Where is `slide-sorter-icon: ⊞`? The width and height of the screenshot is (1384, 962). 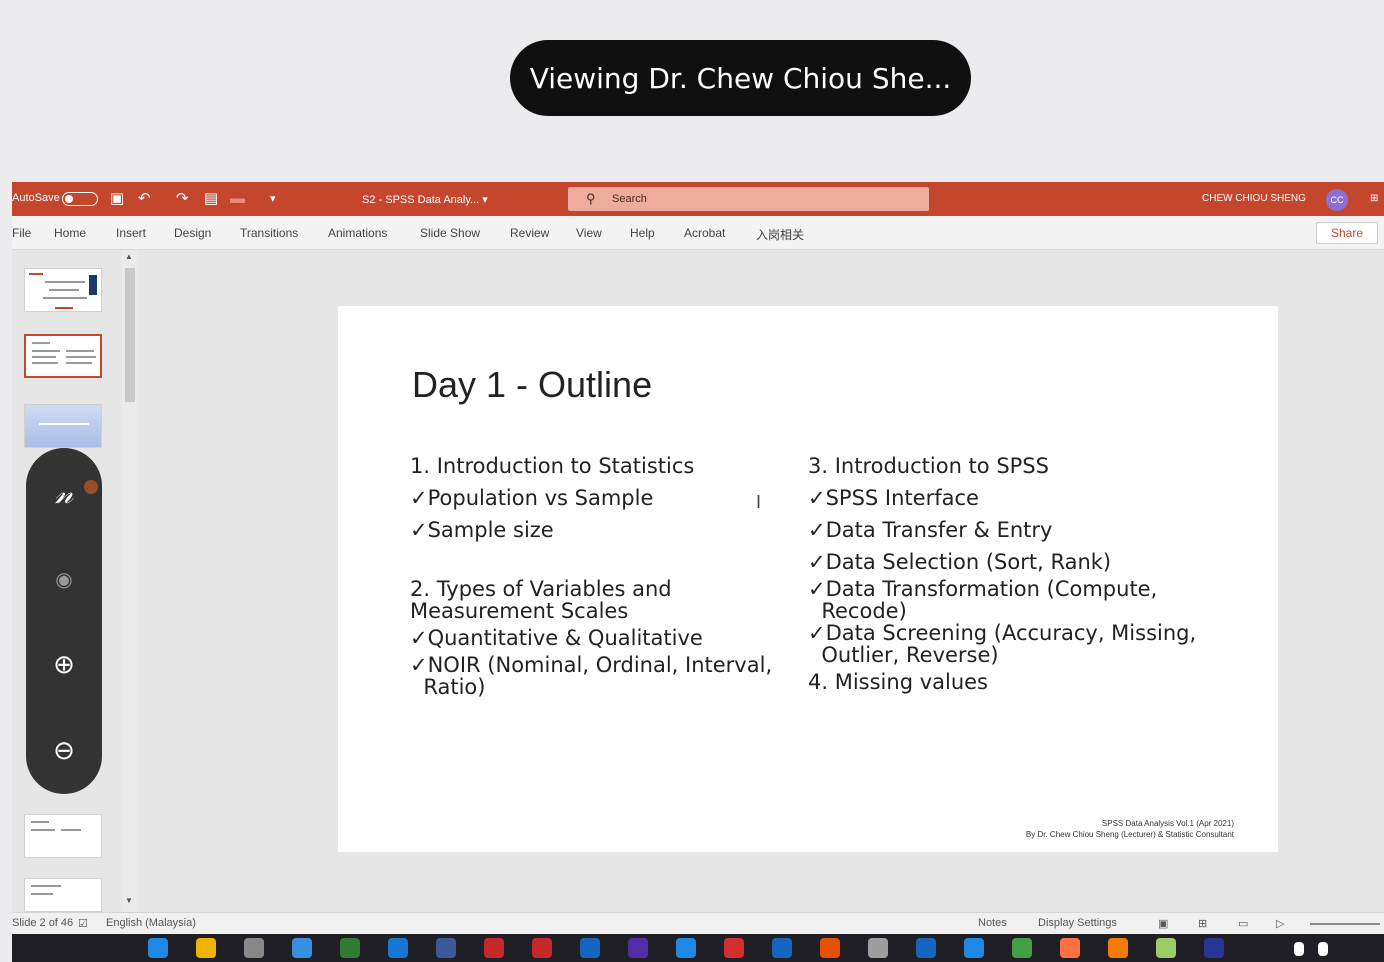
slide-sorter-icon: ⊞ is located at coordinates (1202, 923).